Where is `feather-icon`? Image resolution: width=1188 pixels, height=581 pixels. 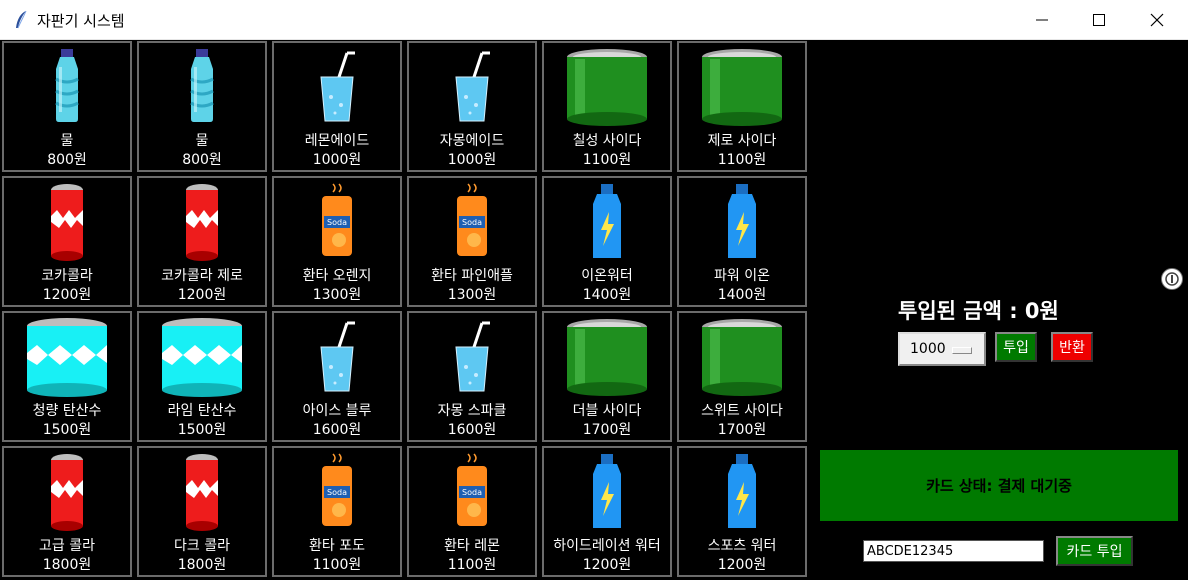
feather-icon is located at coordinates (21, 19).